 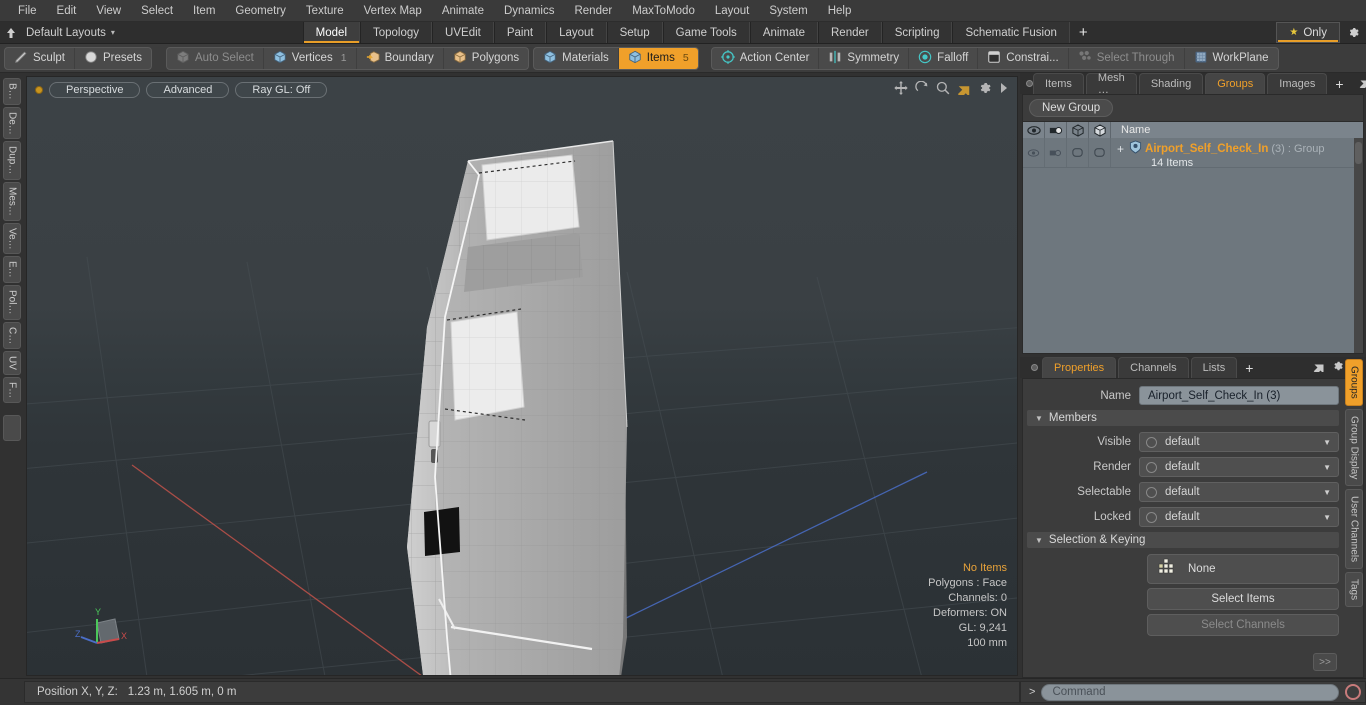 What do you see at coordinates (1239, 517) in the screenshot?
I see `member-dropdown-locked: default ▼` at bounding box center [1239, 517].